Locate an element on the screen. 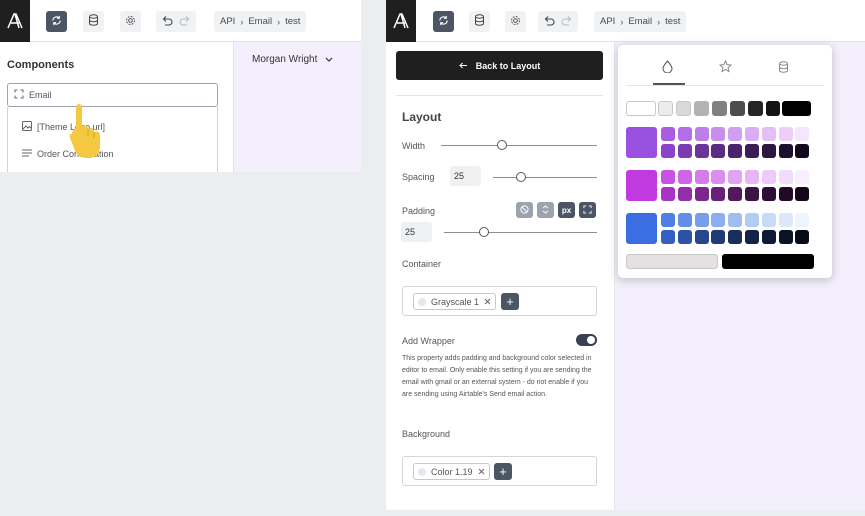 Image resolution: width=865 pixels, height=516 pixels. black-swatch is located at coordinates (768, 261).